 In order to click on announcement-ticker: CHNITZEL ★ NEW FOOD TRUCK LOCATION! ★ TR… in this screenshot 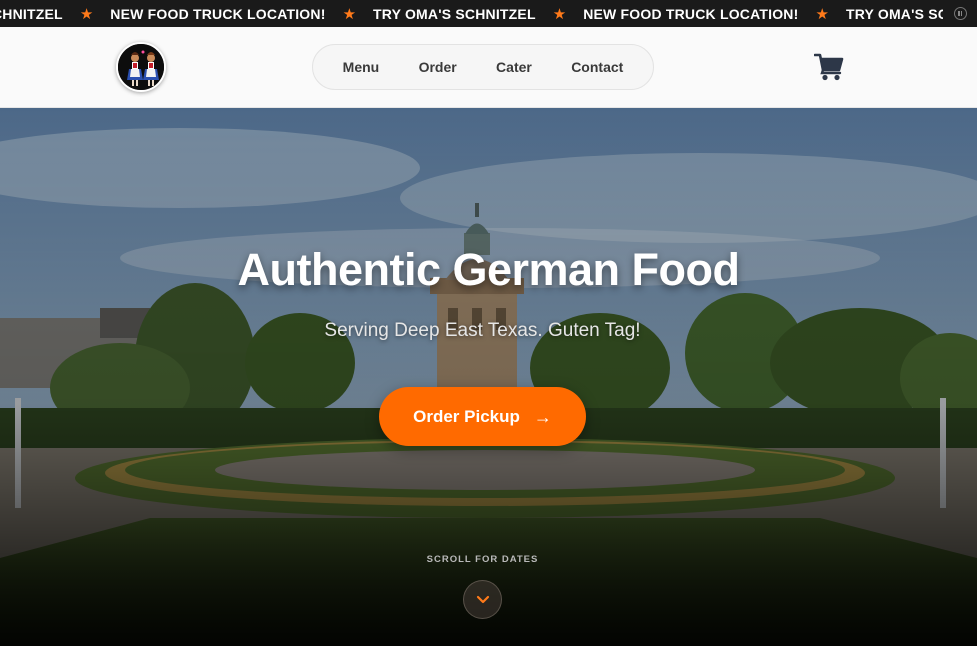, I will do `click(488, 13)`.